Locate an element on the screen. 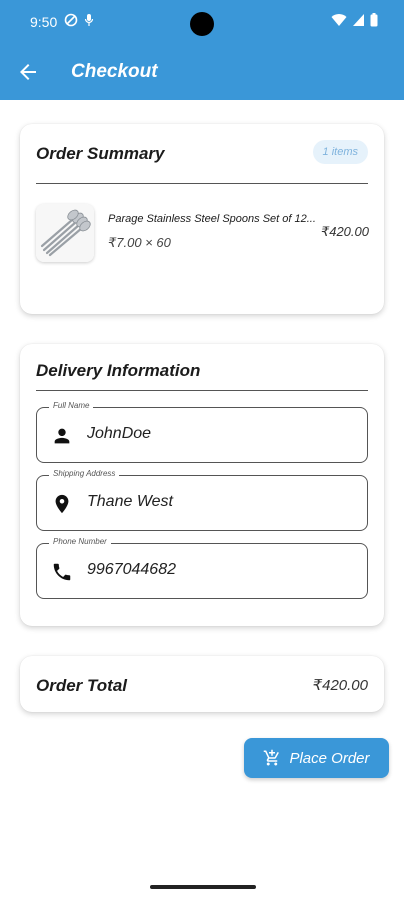 This screenshot has width=404, height=900. camera-cutout is located at coordinates (202, 24).